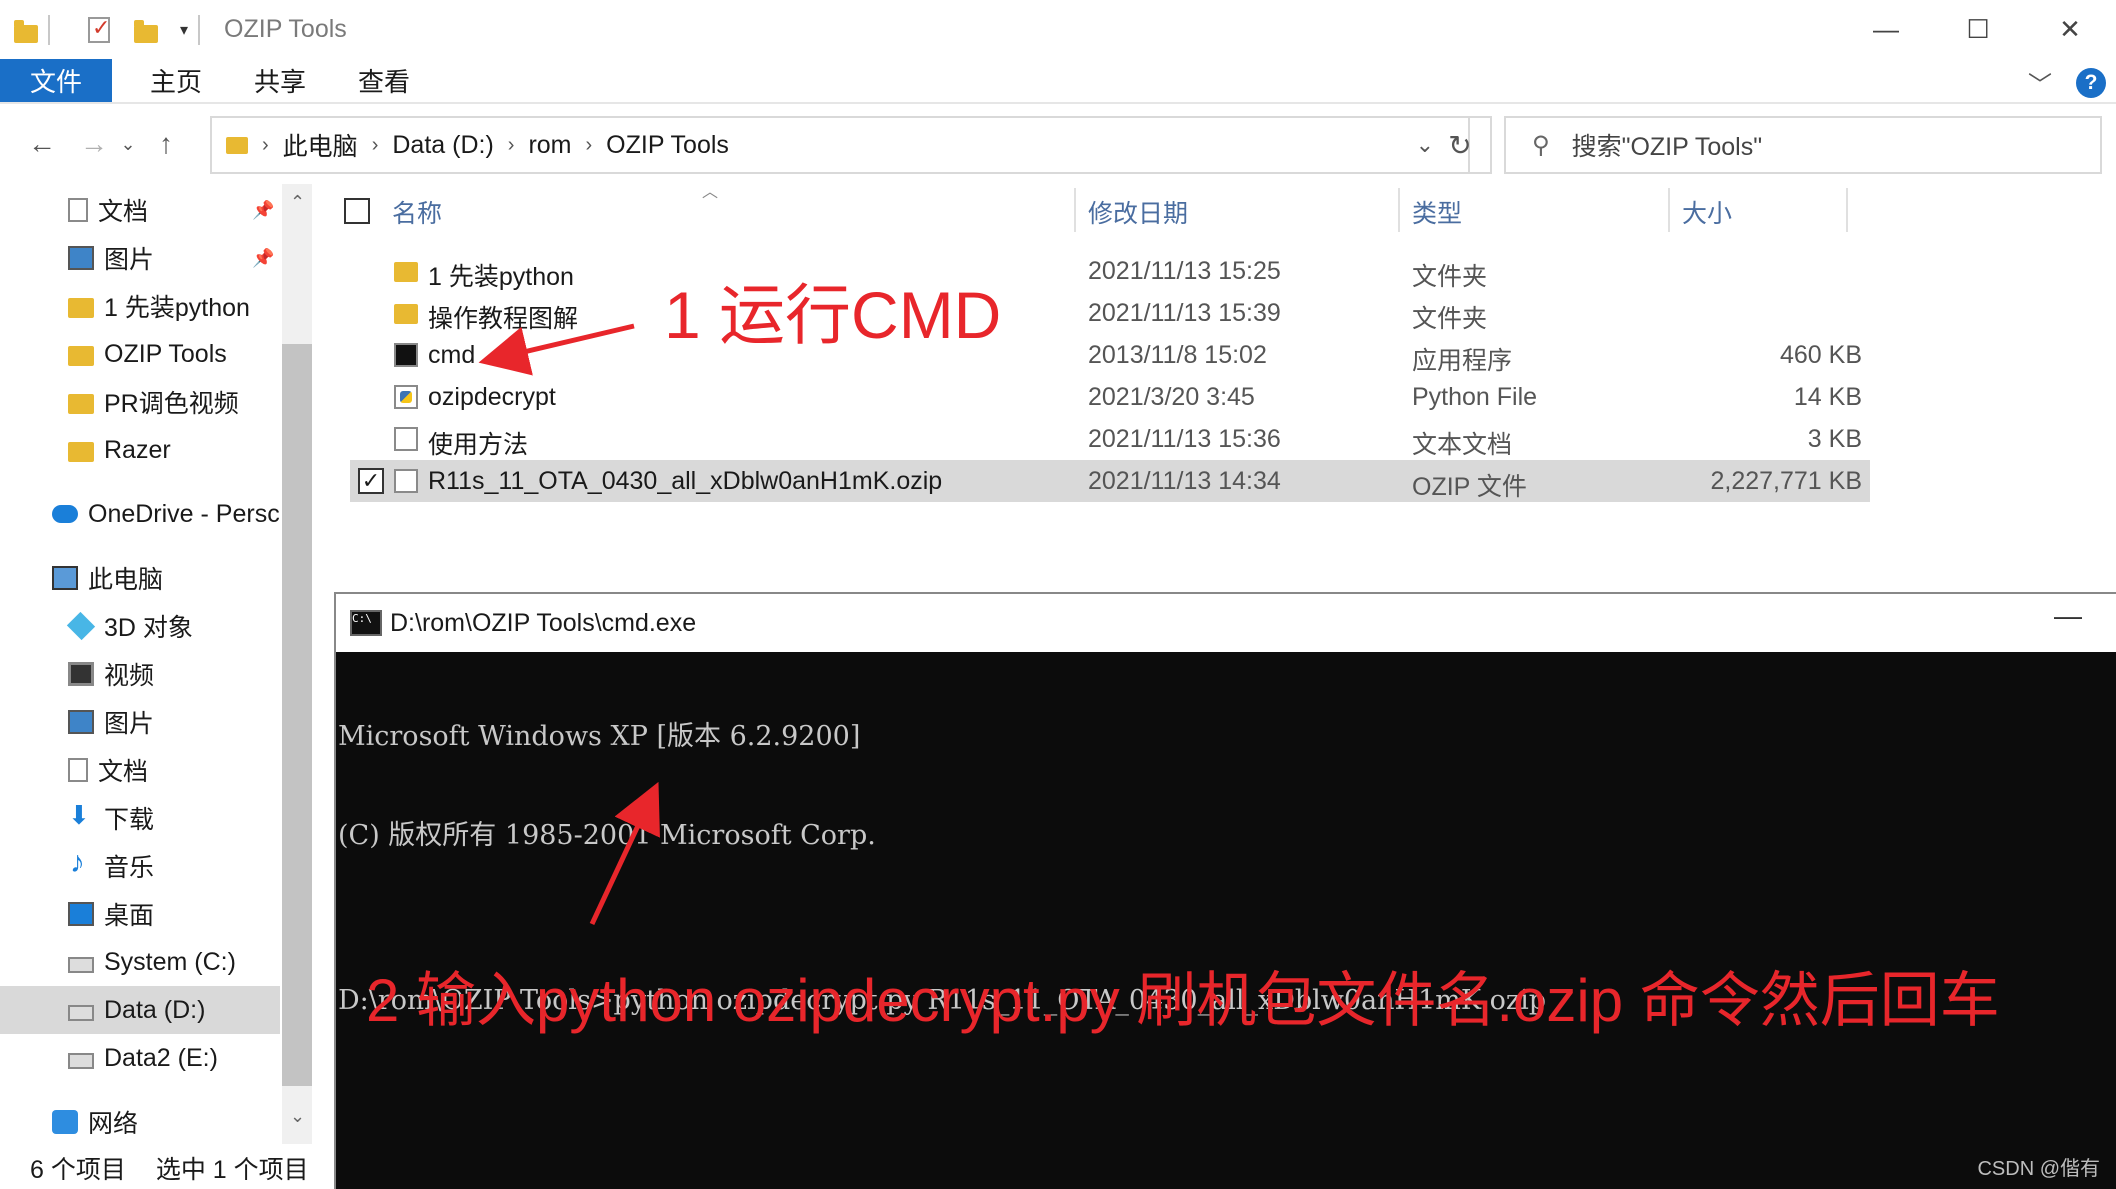 This screenshot has width=2116, height=1189. Describe the element at coordinates (667, 145) in the screenshot. I see `breadcrumb-ozip-tools: OZIP Tools` at that location.